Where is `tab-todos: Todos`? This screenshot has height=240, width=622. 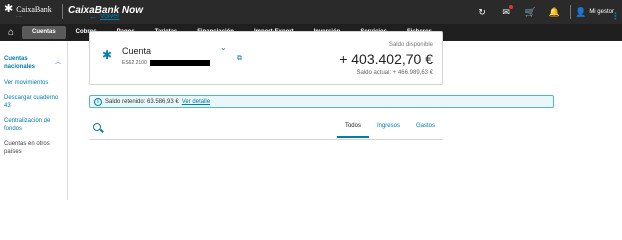
tab-todos: Todos is located at coordinates (352, 130).